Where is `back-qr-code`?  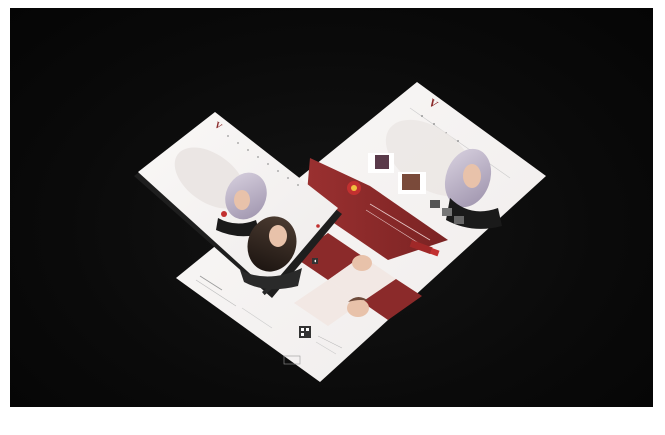
back-qr-code is located at coordinates (305, 332).